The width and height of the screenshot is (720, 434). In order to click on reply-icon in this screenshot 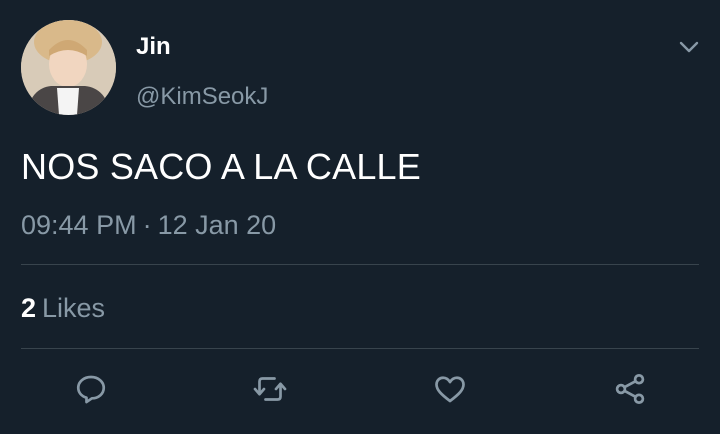, I will do `click(91, 389)`.